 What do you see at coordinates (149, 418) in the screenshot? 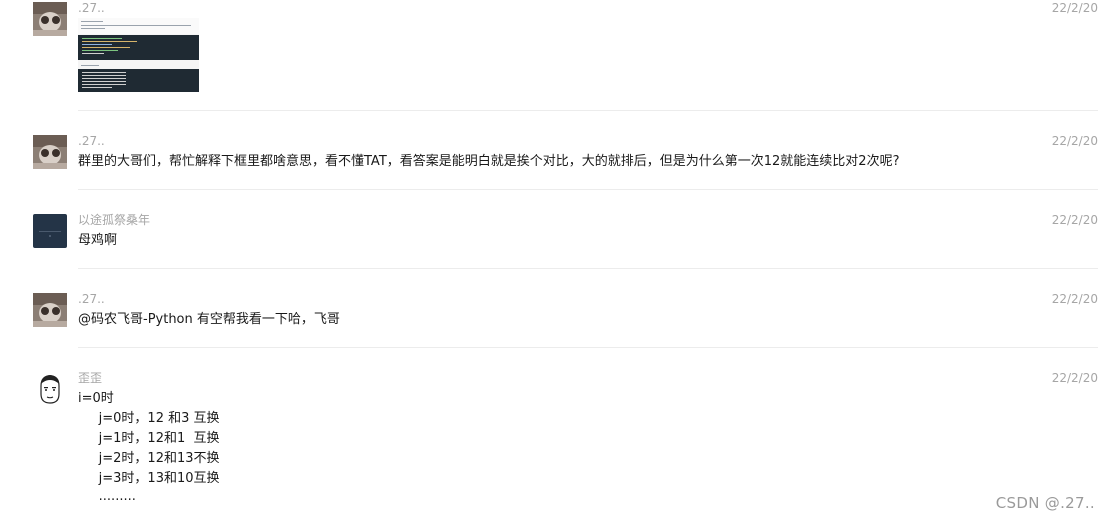
I see `message-text-line: j=0时，12 和3 互换` at bounding box center [149, 418].